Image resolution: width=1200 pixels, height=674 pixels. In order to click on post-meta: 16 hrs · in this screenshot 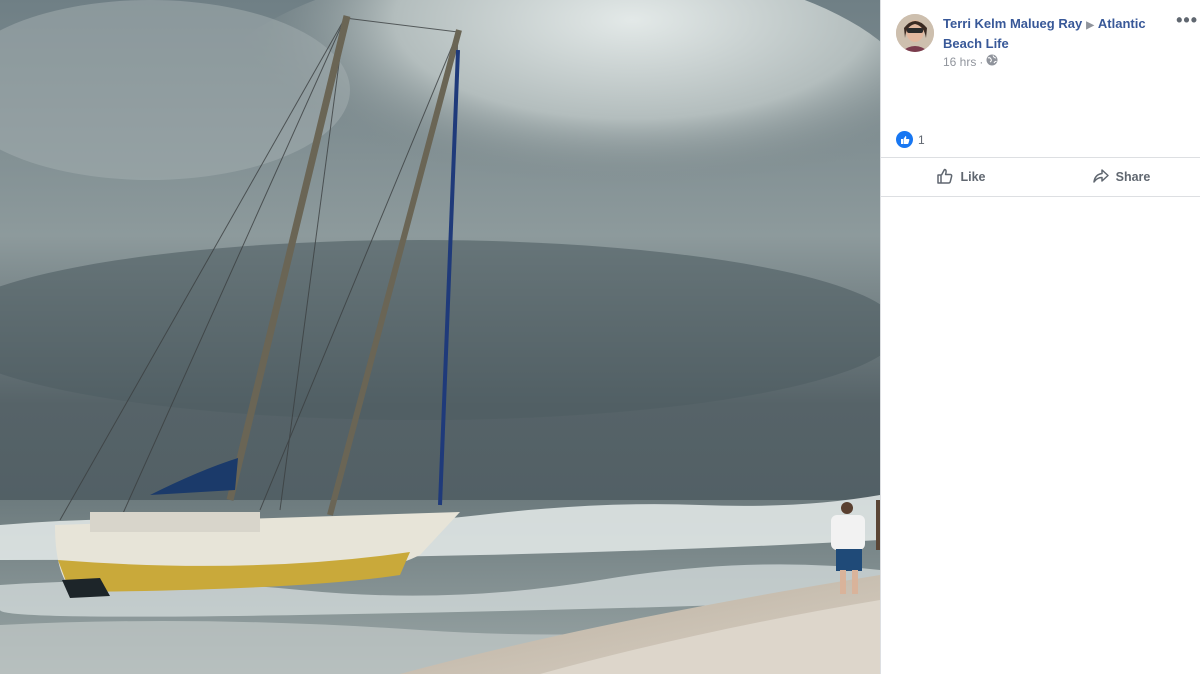, I will do `click(970, 61)`.